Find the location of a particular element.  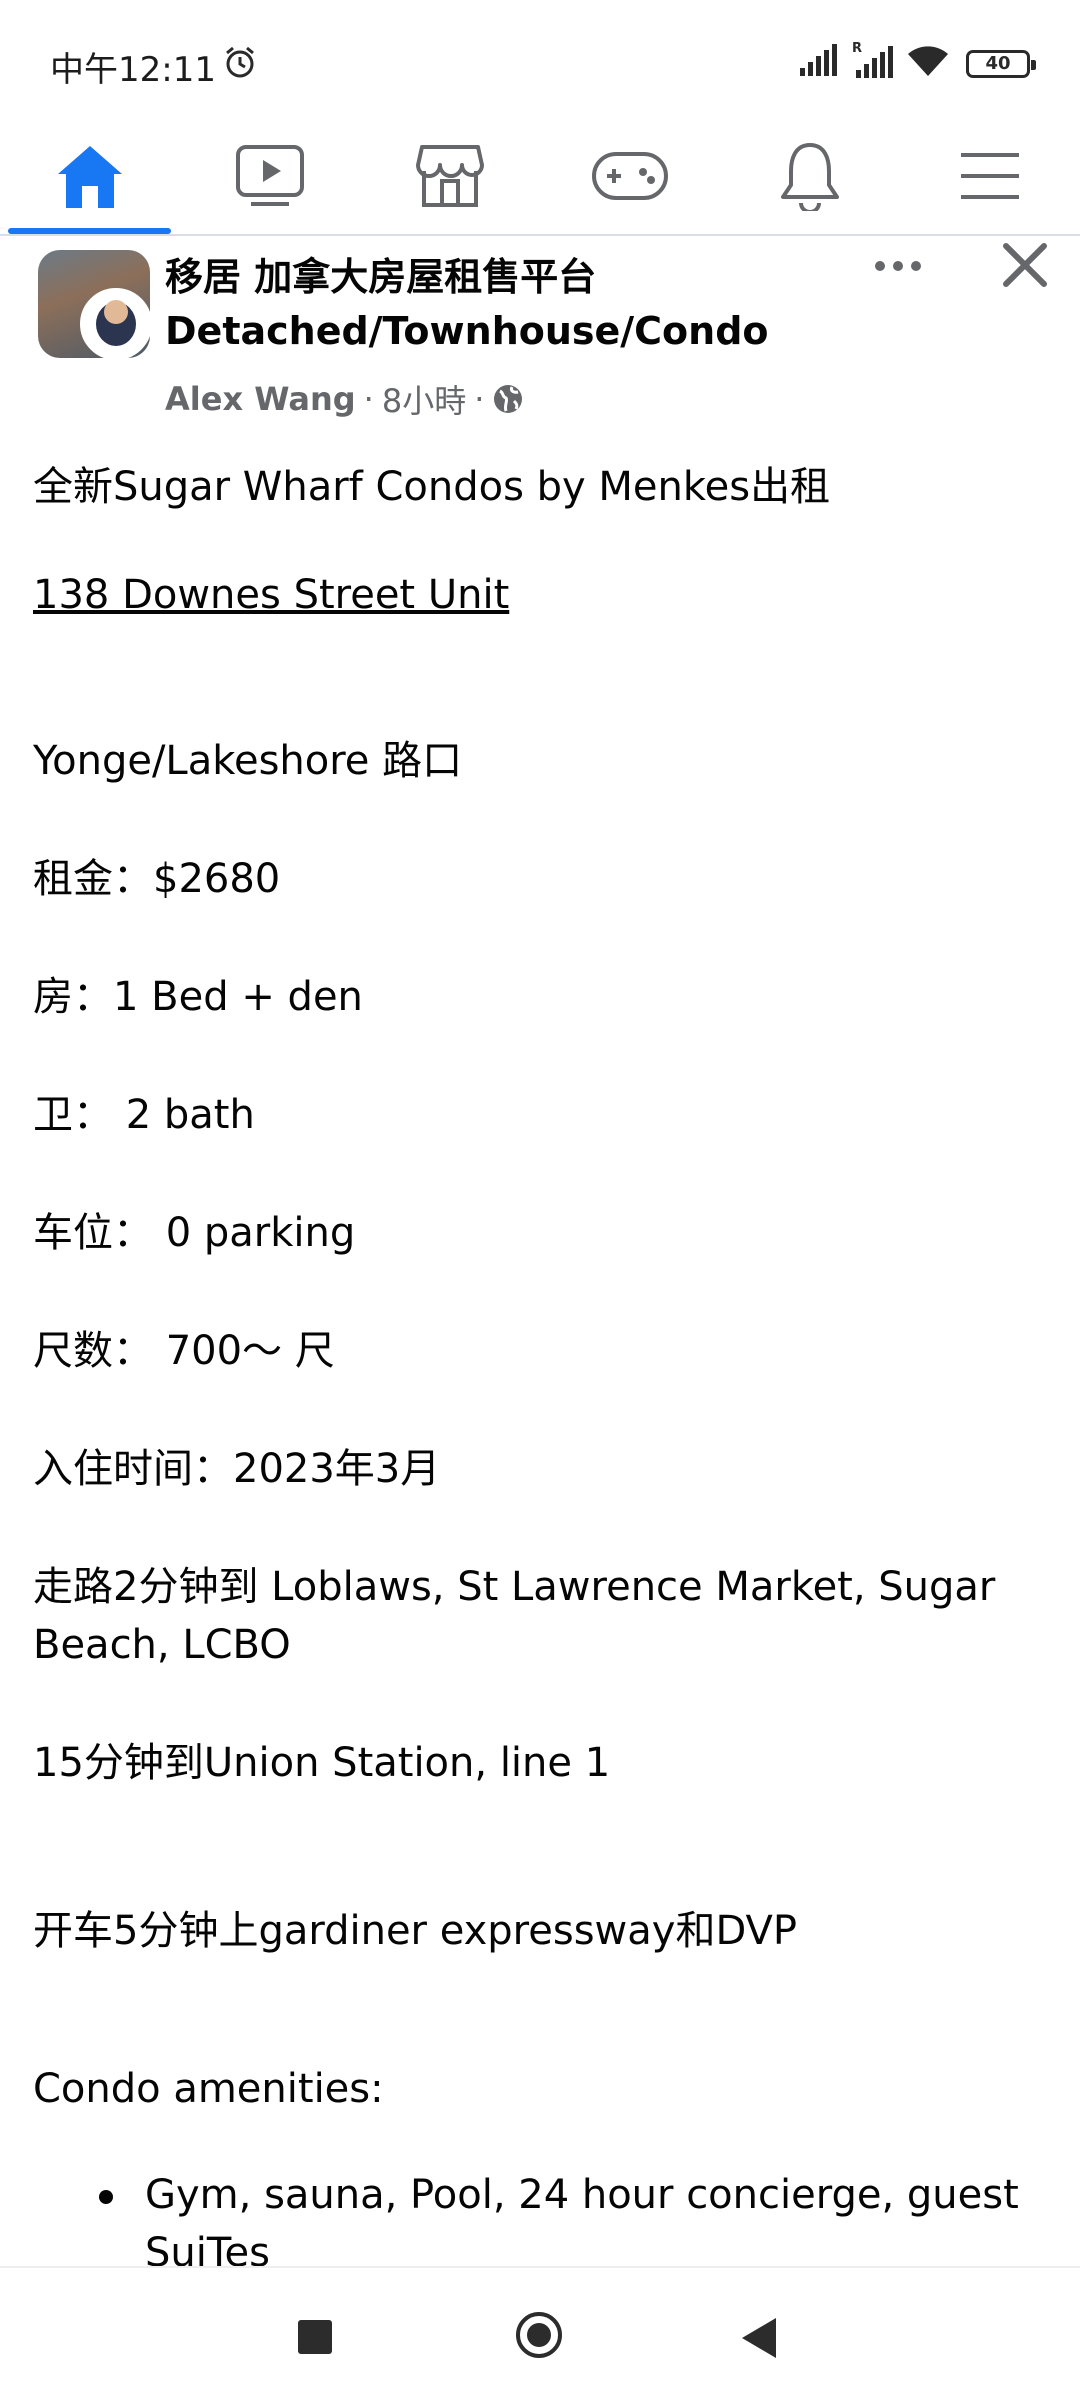

battery-level: 40 is located at coordinates (998, 63).